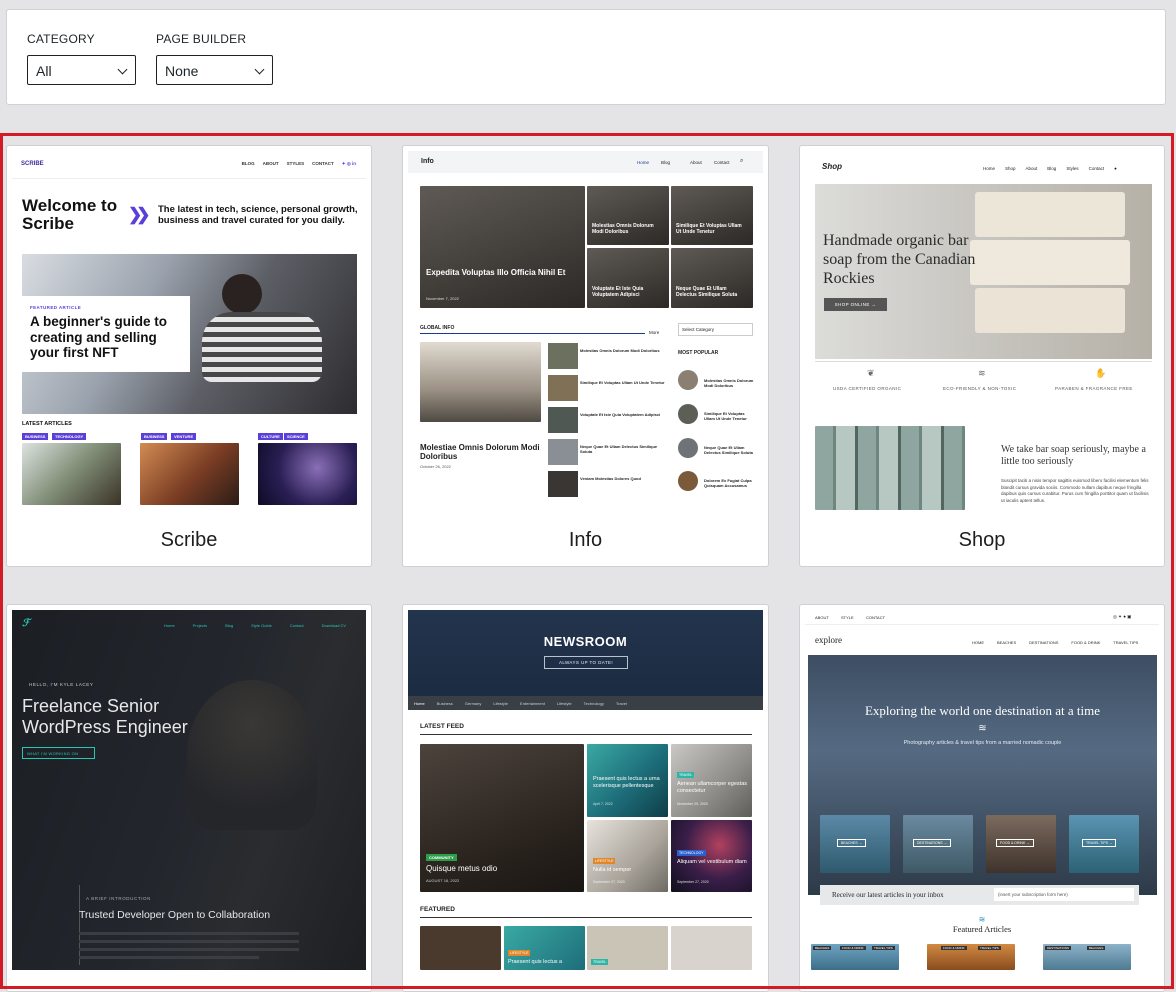 The height and width of the screenshot is (992, 1176). I want to click on info-main-title: Molestiae Omnis Dolorum Modi Doloribus, so click(480, 452).